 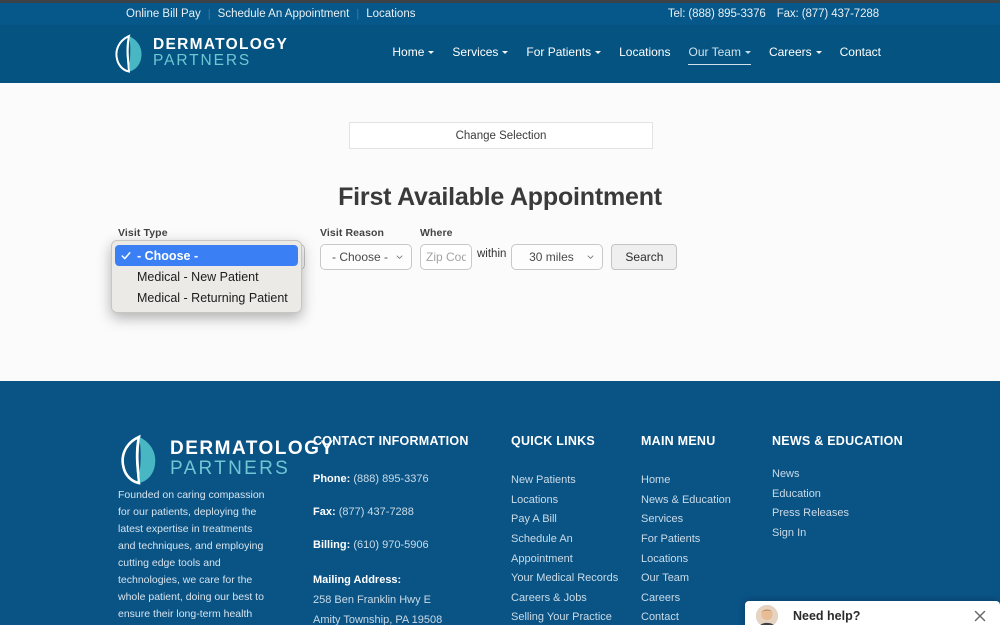 I want to click on nav-label: Careers, so click(x=790, y=52).